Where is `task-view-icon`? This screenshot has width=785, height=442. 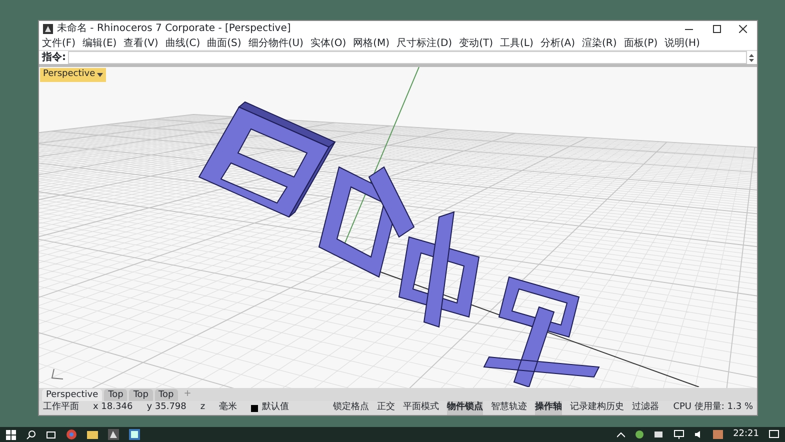
task-view-icon is located at coordinates (51, 435).